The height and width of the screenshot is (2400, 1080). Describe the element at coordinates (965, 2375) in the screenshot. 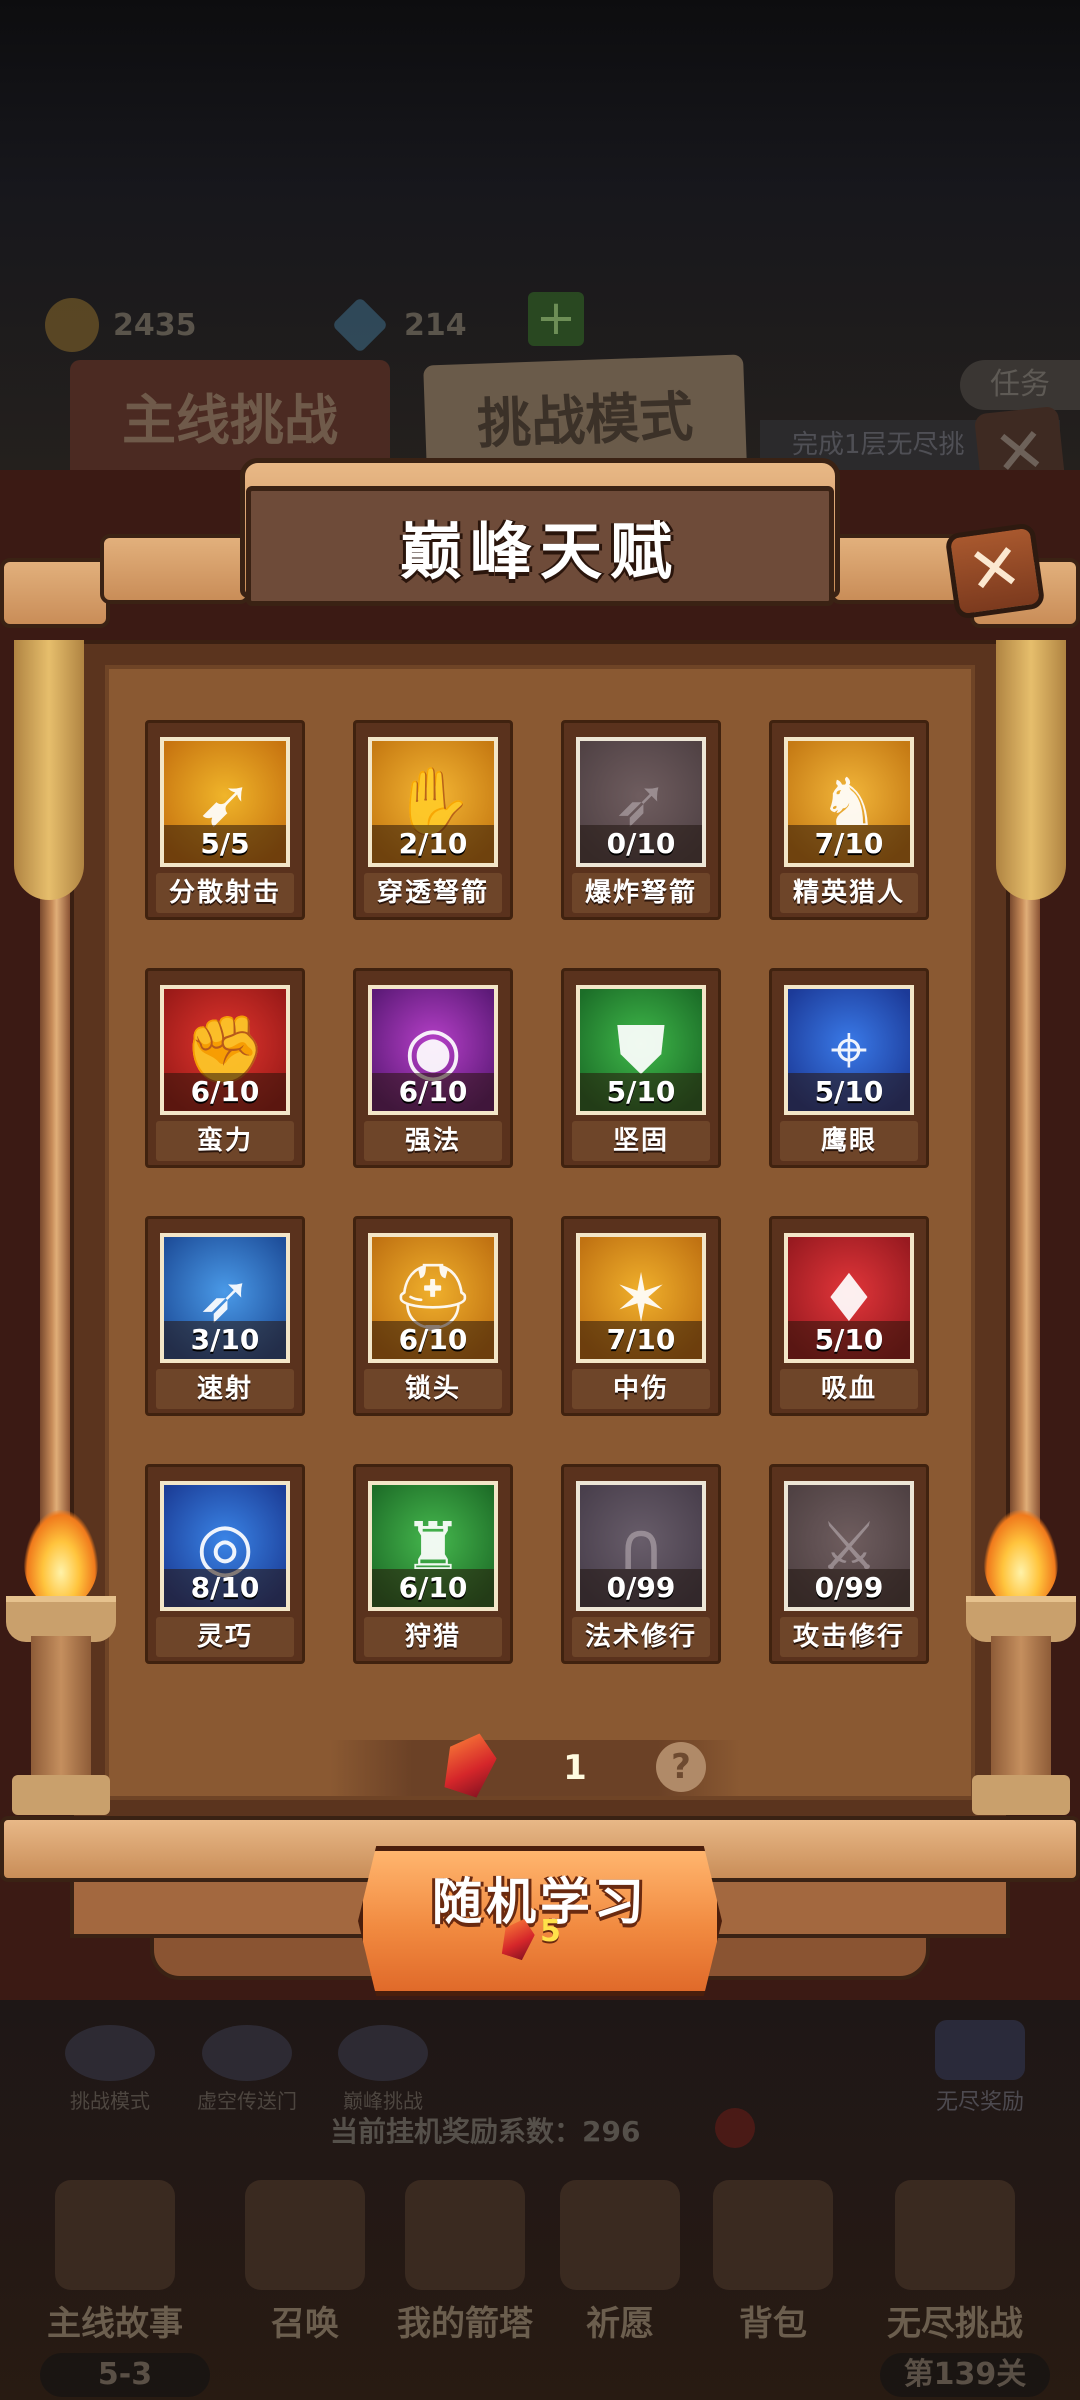

I see `nav-sub: 第139关` at that location.